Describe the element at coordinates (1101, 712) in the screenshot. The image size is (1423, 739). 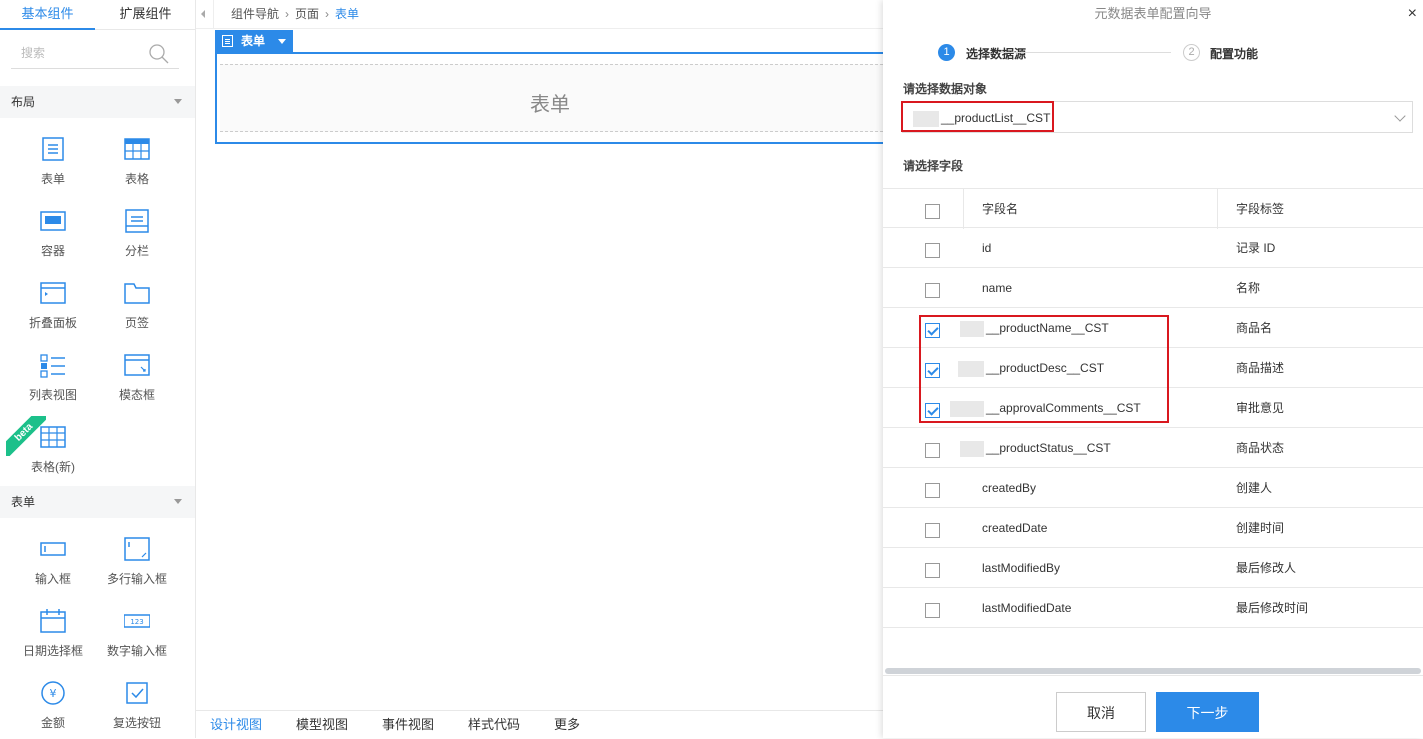
I see `cancel-button: 取消` at that location.